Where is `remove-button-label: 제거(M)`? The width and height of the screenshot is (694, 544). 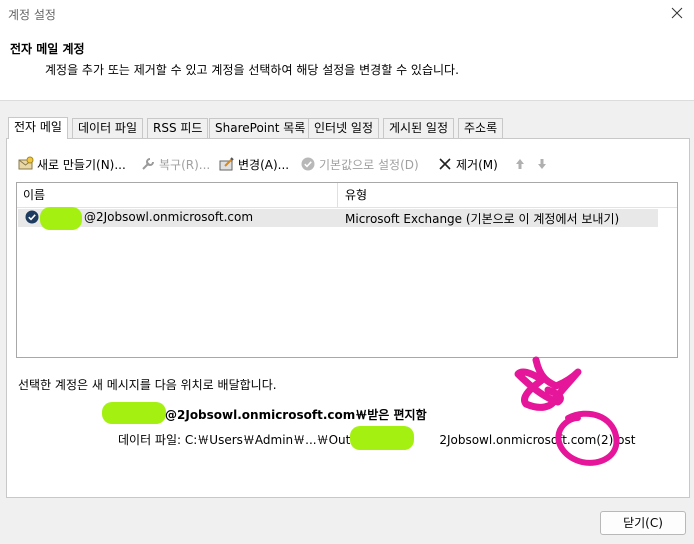
remove-button-label: 제거(M) is located at coordinates (477, 164).